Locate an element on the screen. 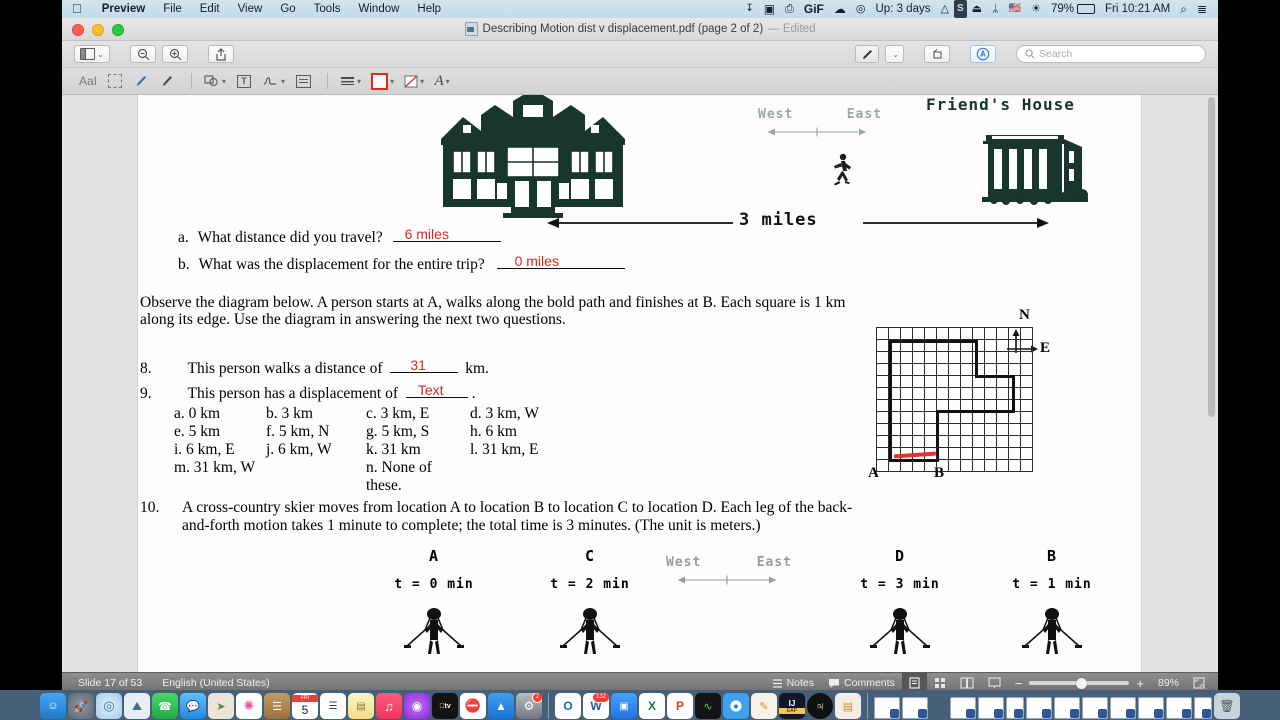  dock-item-messages: 💬 is located at coordinates (193, 706).